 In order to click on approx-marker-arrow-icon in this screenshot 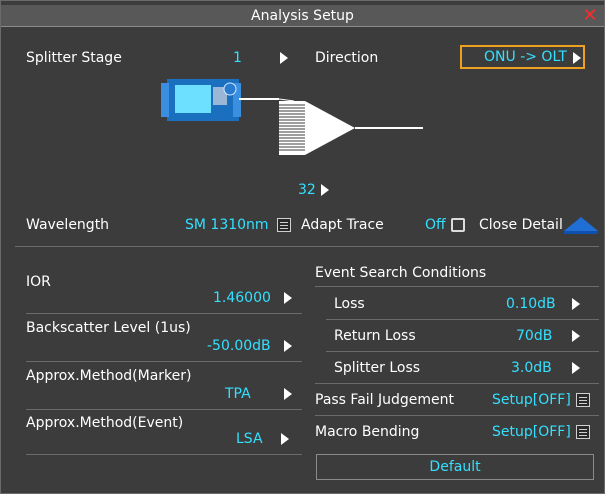, I will do `click(288, 394)`.